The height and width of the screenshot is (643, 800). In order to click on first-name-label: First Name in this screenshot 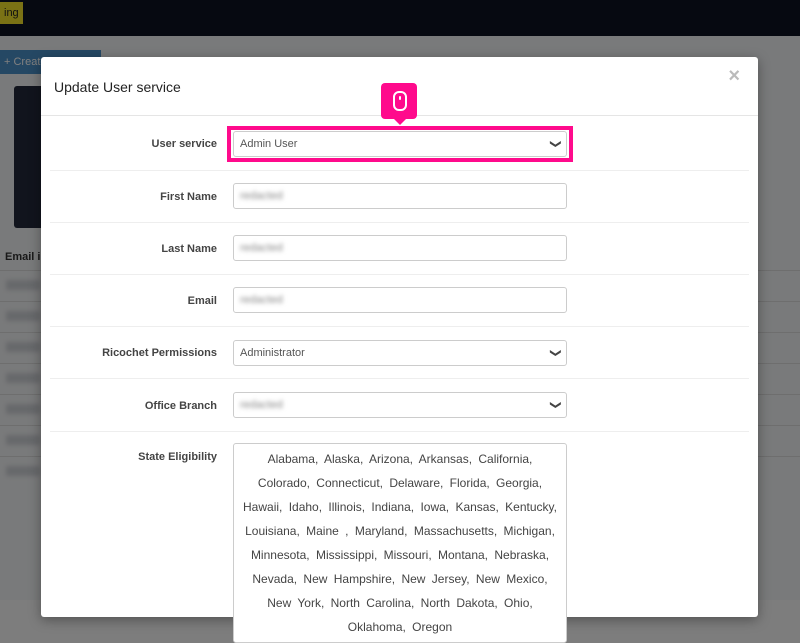, I will do `click(188, 197)`.